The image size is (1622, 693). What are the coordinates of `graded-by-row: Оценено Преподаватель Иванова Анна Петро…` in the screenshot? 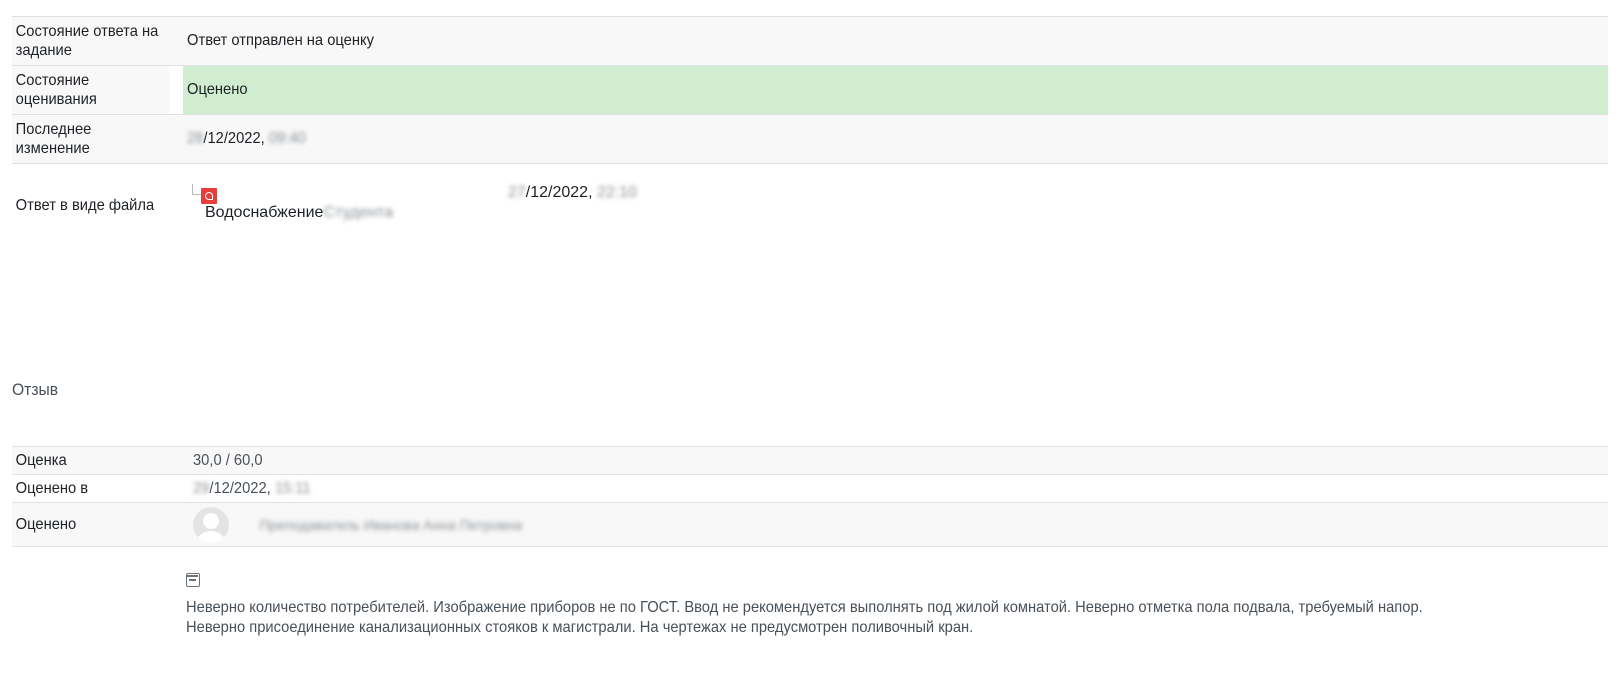 It's located at (810, 524).